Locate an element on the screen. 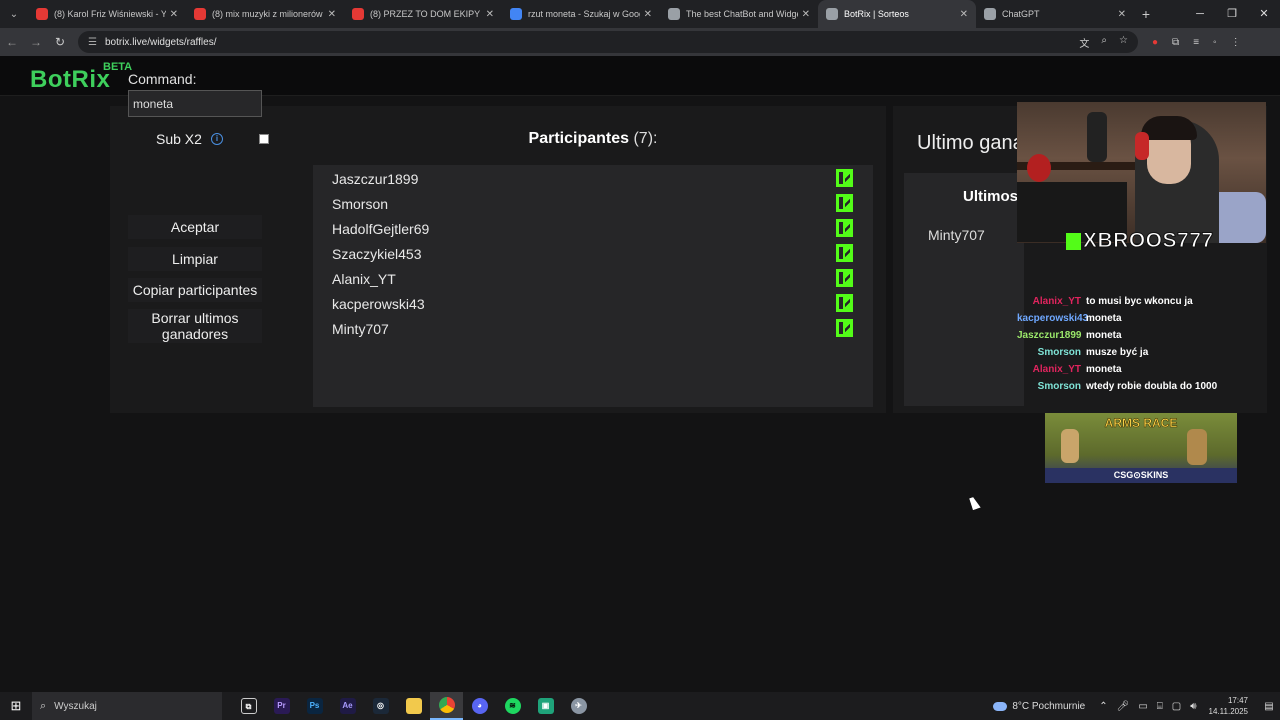 The image size is (1280, 720). app-icon: ✈ is located at coordinates (578, 706).